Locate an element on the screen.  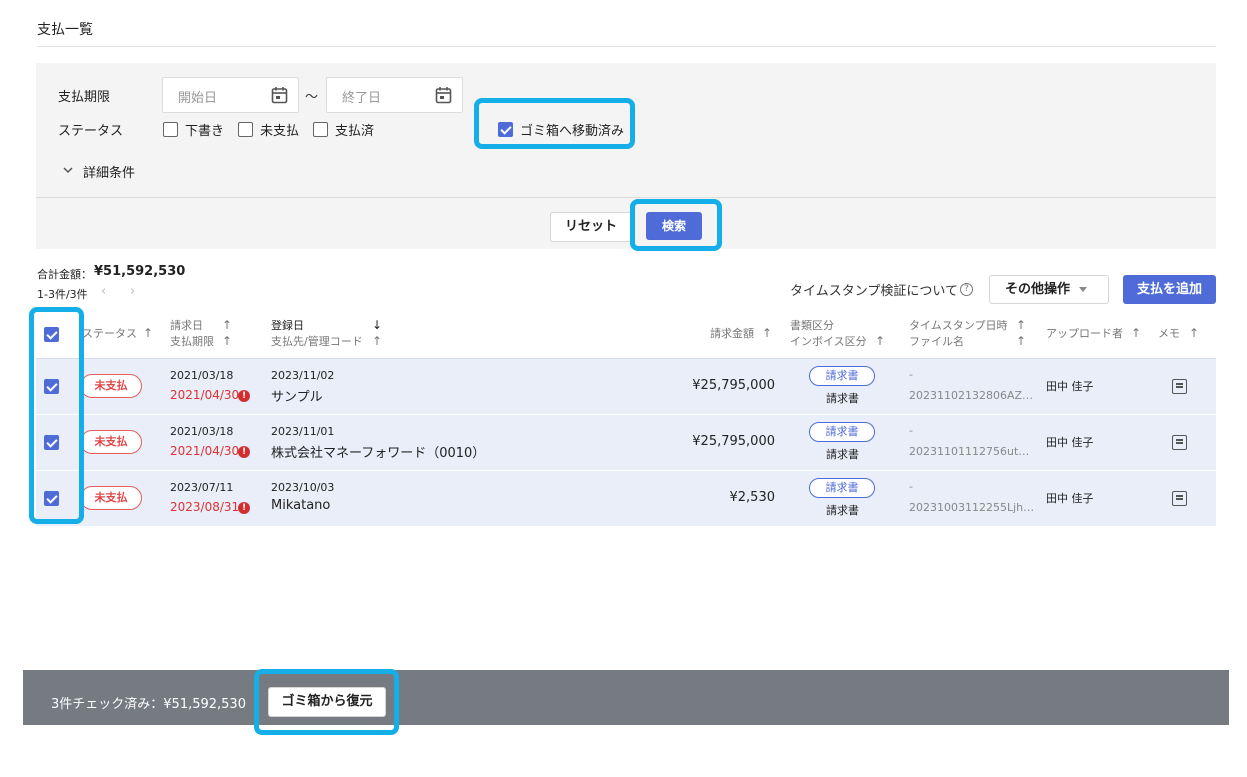
help-icon: ? is located at coordinates (966, 289).